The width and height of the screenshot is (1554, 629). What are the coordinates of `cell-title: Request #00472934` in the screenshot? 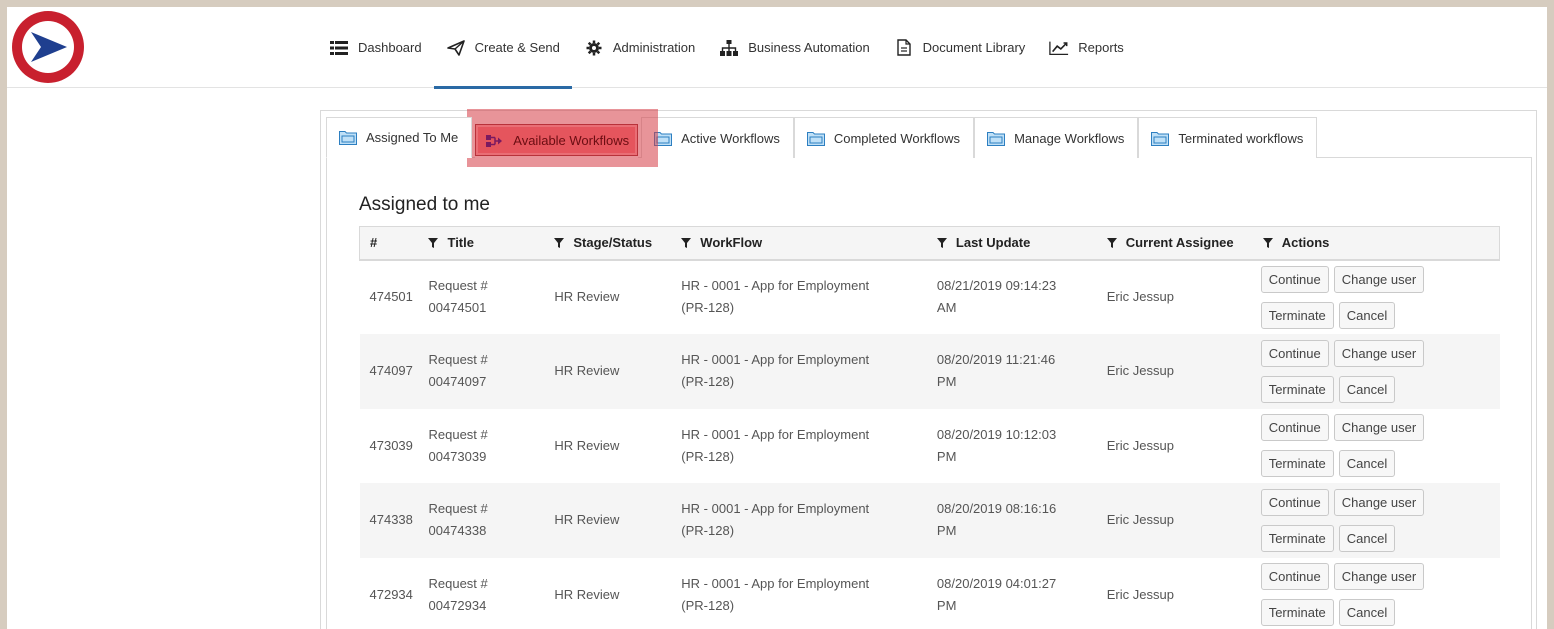 It's located at (458, 594).